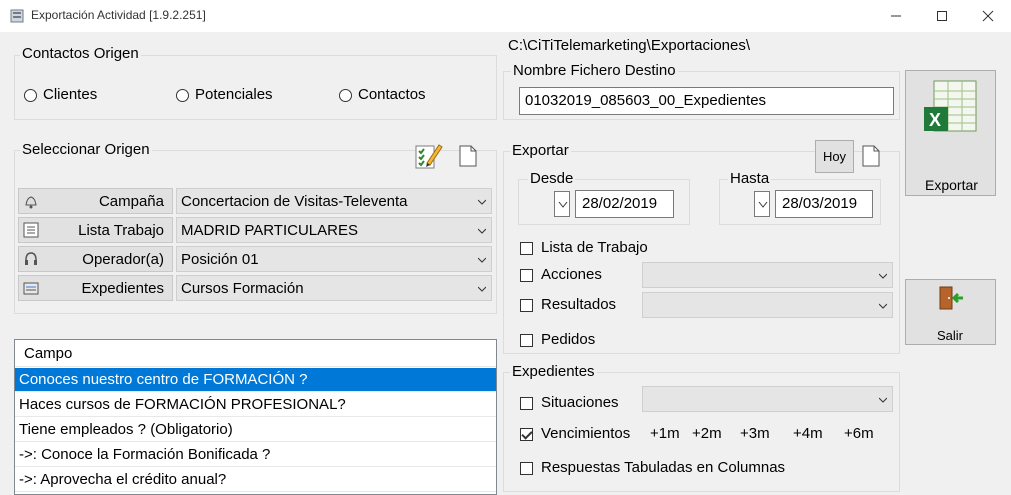 The height and width of the screenshot is (495, 1011). What do you see at coordinates (334, 201) in the screenshot?
I see `campana-combo: Concertacion de Visitas-Televenta` at bounding box center [334, 201].